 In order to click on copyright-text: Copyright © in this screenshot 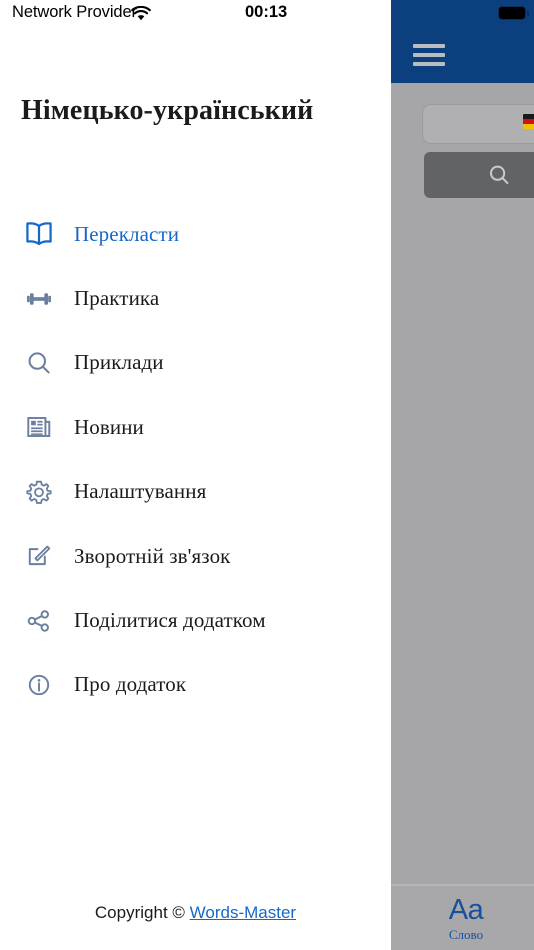, I will do `click(142, 912)`.